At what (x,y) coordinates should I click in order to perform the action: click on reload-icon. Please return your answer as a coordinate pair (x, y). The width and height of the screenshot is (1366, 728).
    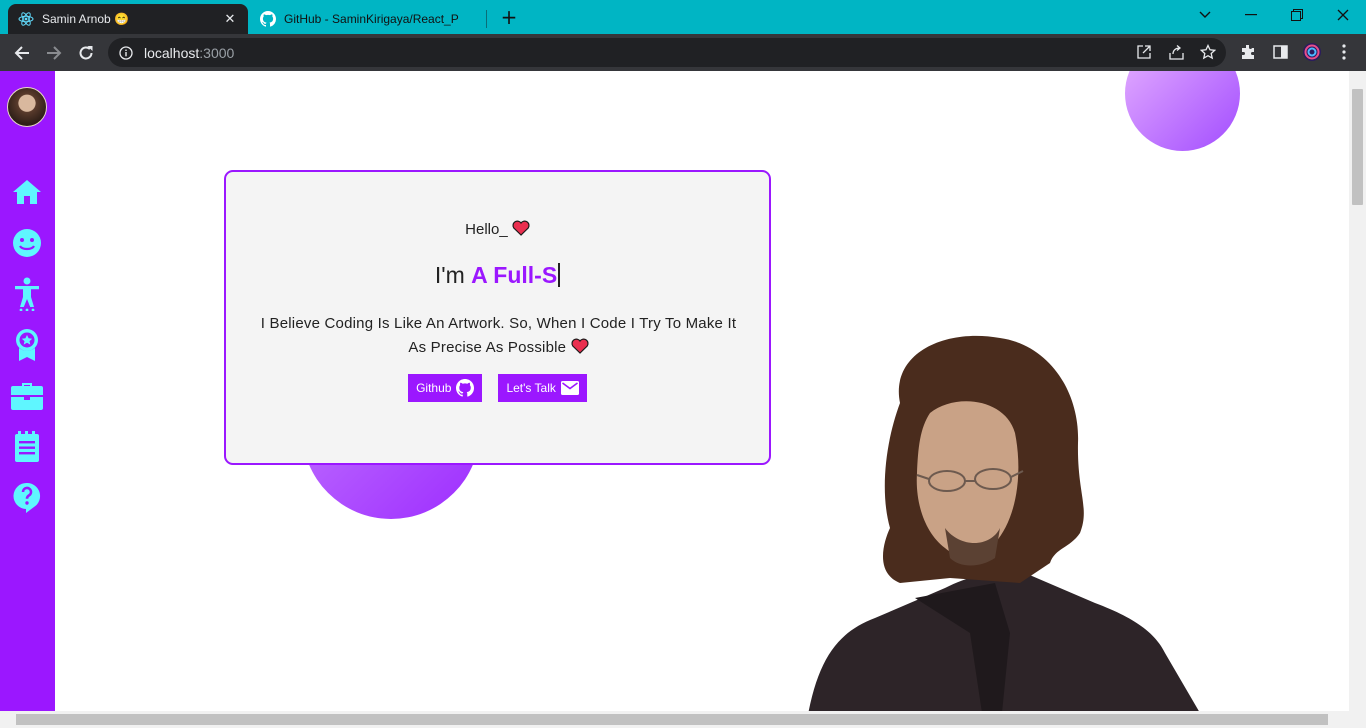
    Looking at the image, I should click on (86, 53).